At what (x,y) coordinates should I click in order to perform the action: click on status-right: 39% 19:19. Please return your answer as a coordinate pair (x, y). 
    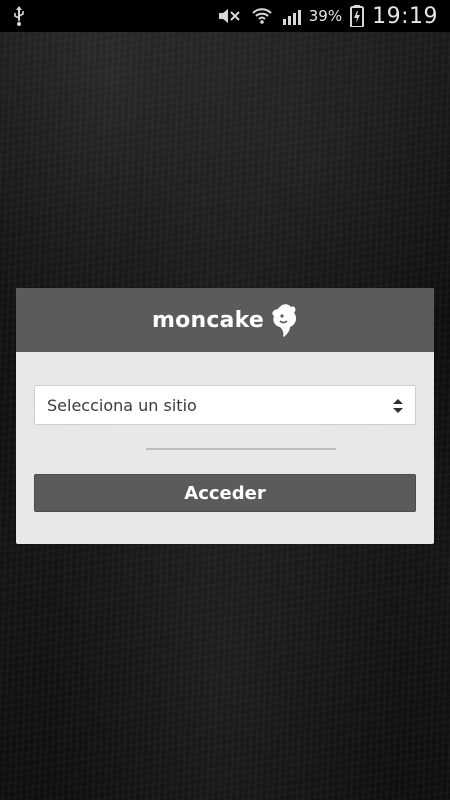
    Looking at the image, I should click on (327, 16).